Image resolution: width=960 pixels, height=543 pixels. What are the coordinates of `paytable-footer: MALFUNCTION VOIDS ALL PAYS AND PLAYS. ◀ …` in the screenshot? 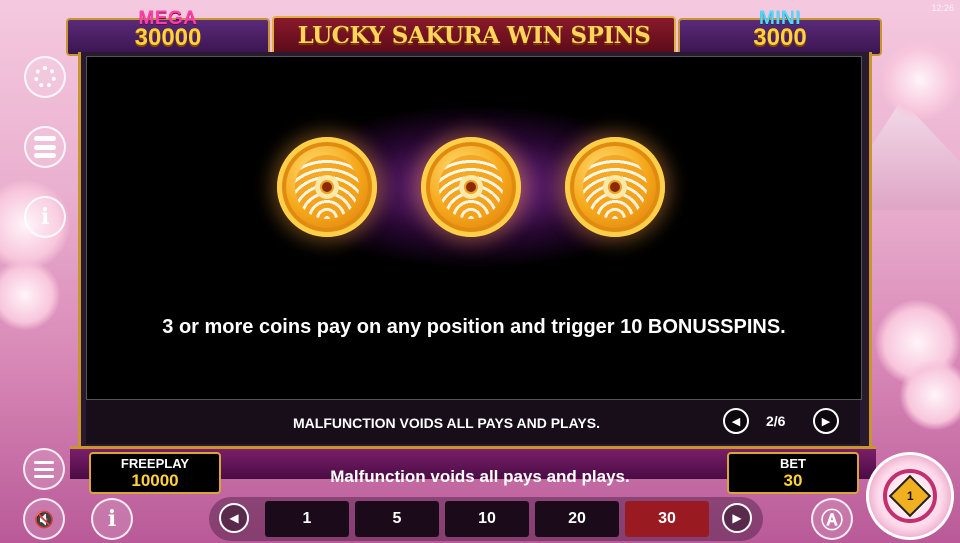 It's located at (473, 422).